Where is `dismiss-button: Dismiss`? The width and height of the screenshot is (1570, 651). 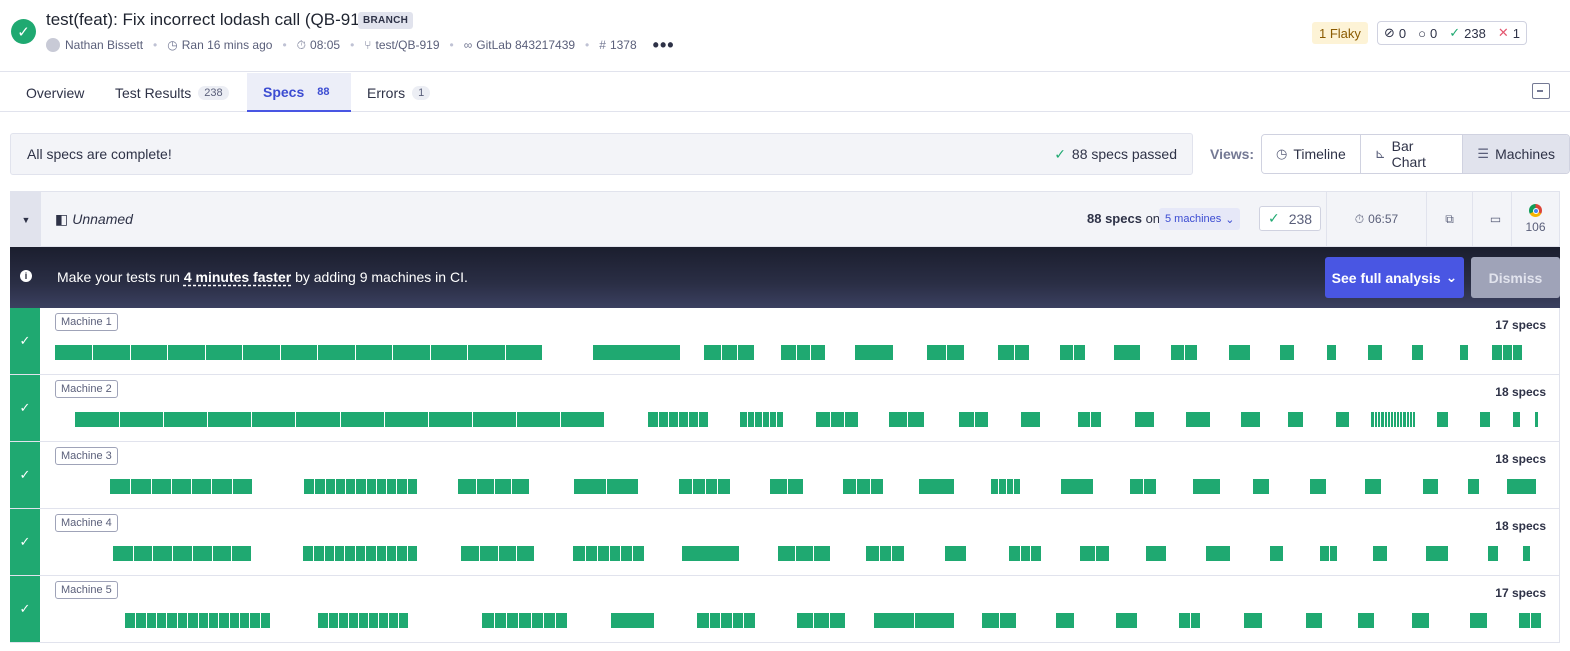
dismiss-button: Dismiss is located at coordinates (1515, 277).